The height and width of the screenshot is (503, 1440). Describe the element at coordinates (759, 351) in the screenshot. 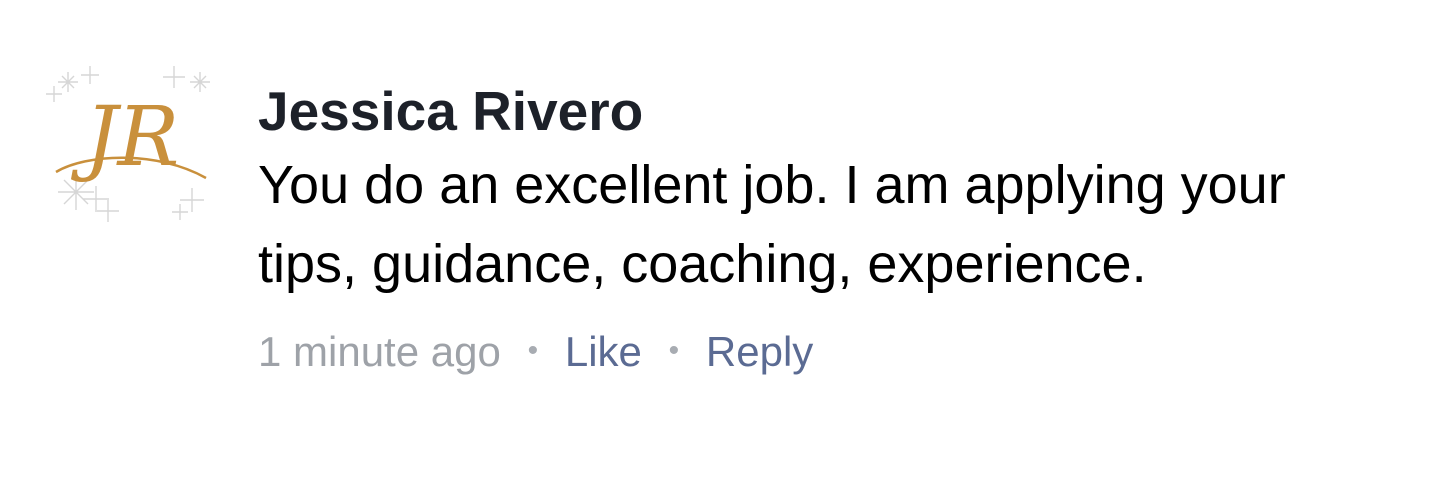

I see `reply-button: Reply` at that location.